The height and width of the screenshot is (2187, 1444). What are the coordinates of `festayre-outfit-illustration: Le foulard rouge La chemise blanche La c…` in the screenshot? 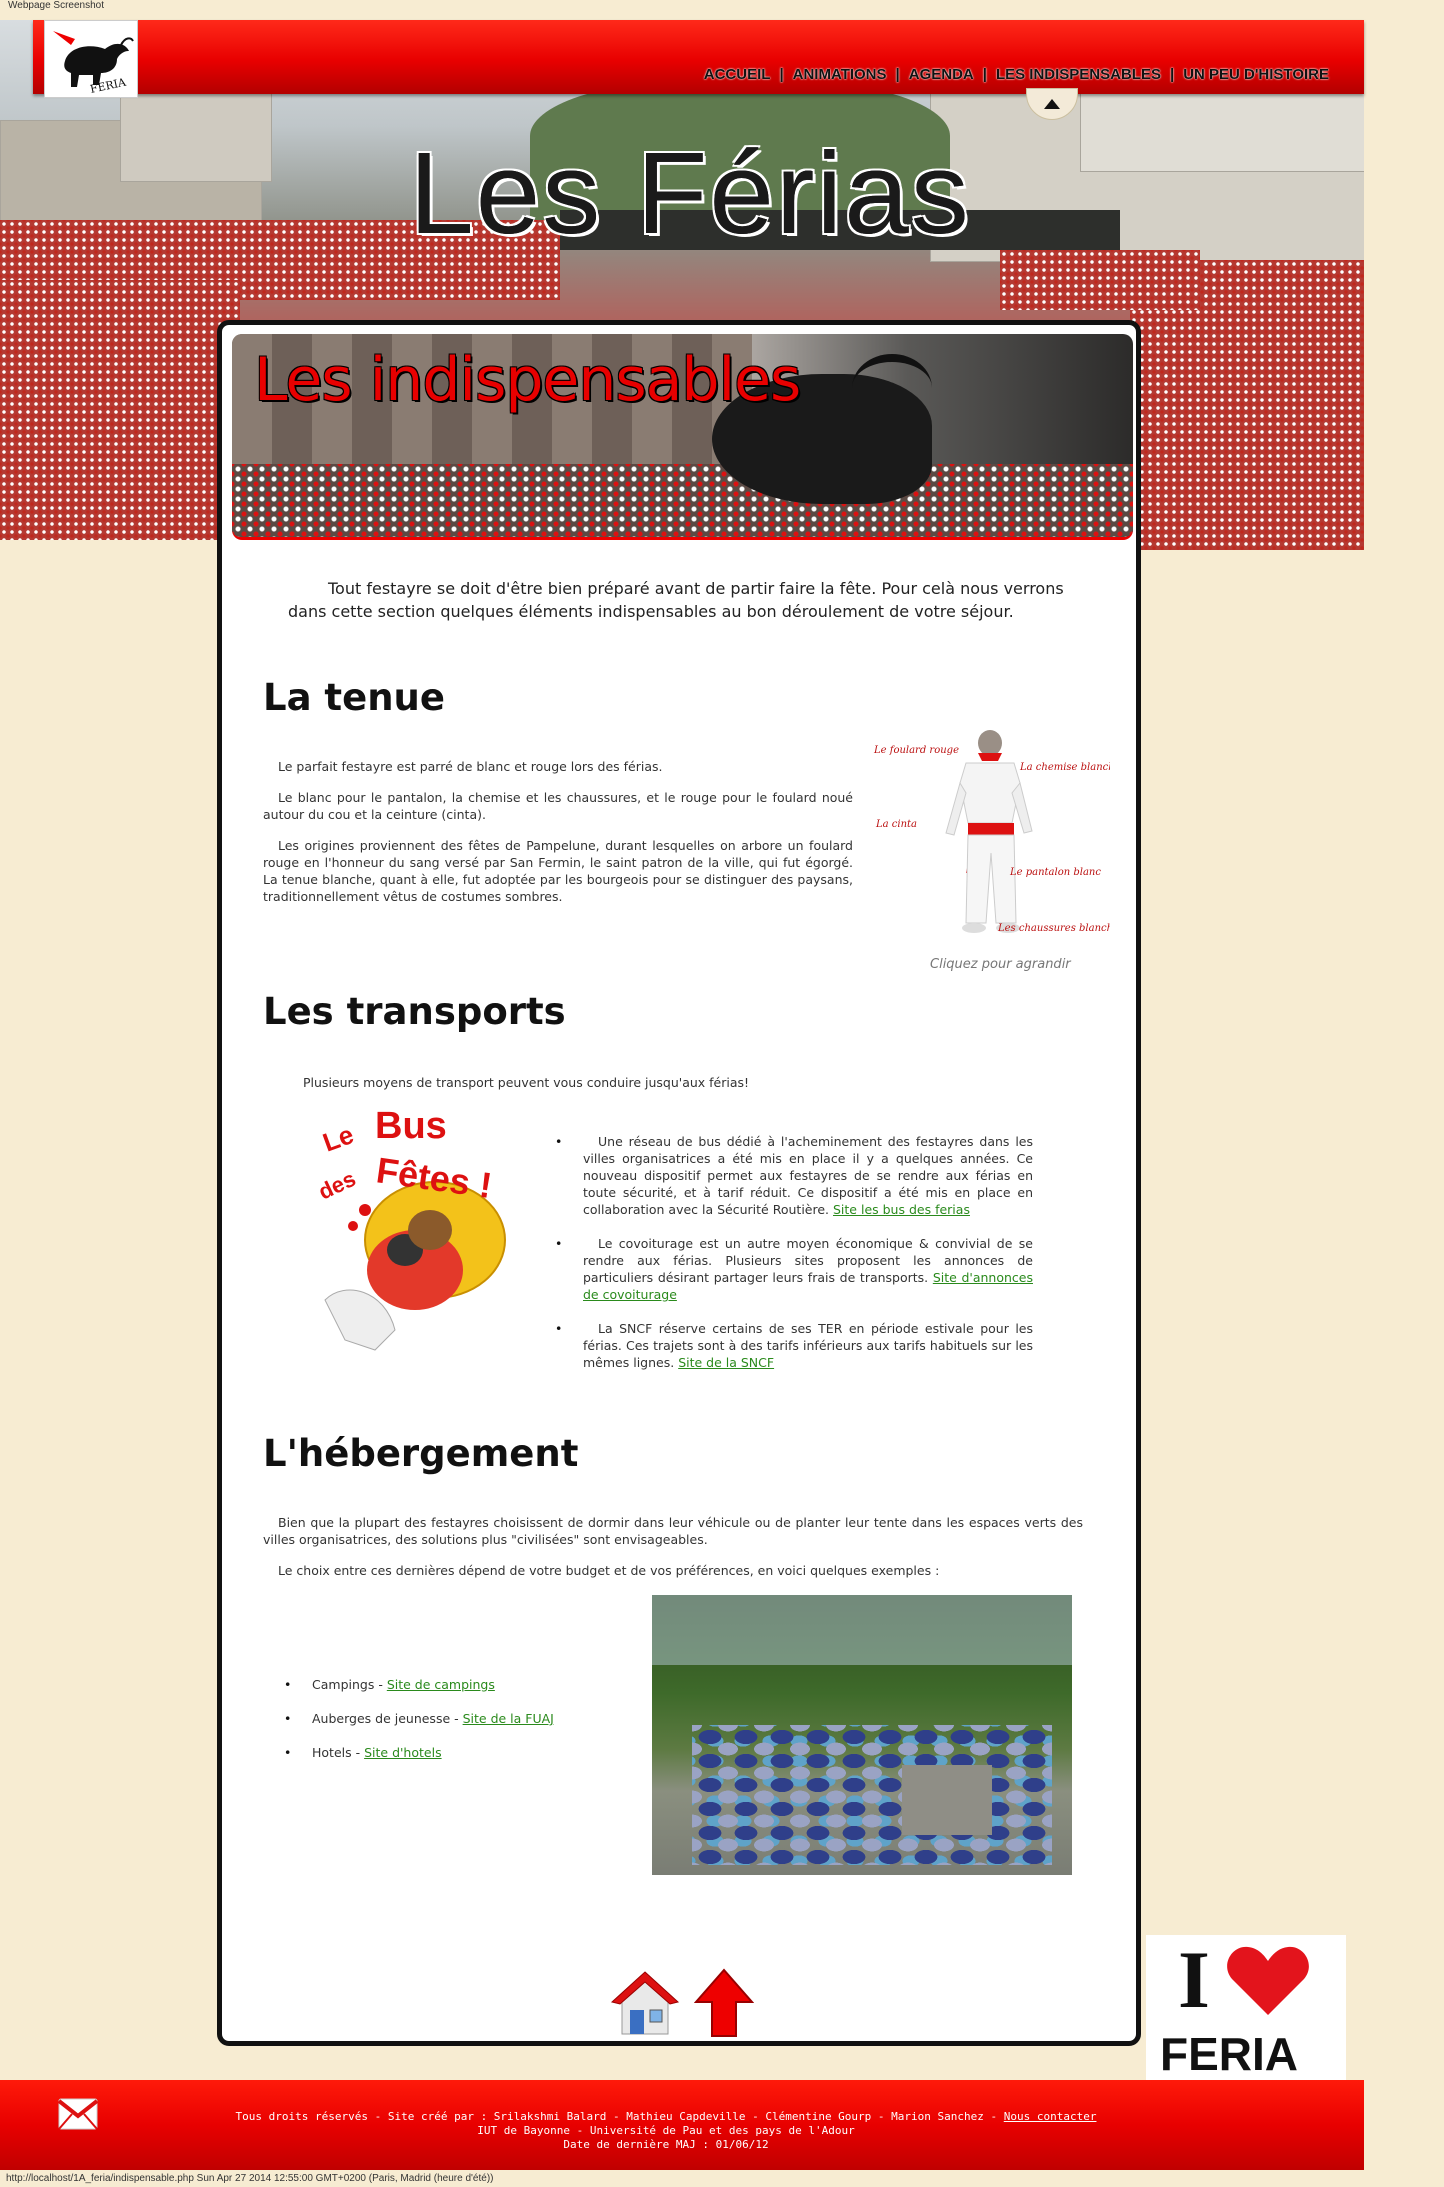 It's located at (998, 832).